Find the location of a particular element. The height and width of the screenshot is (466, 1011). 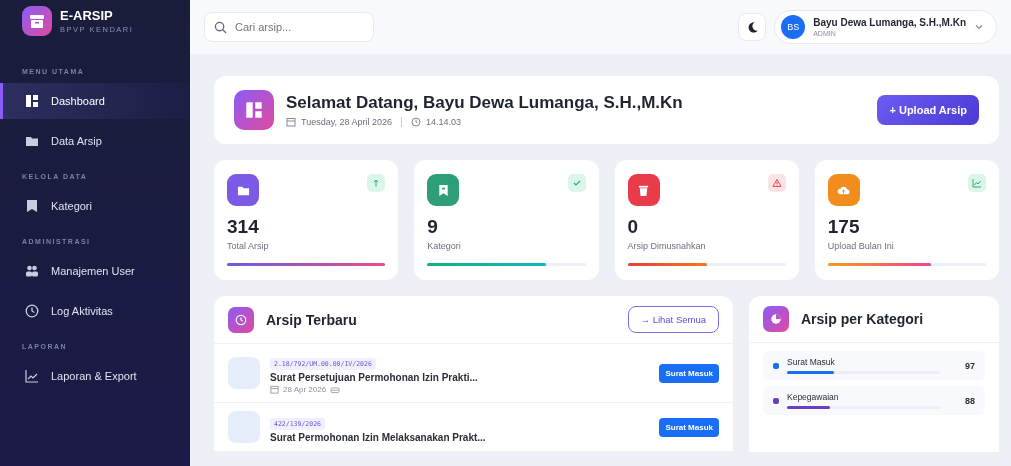

chevron-down-icon is located at coordinates (979, 27).